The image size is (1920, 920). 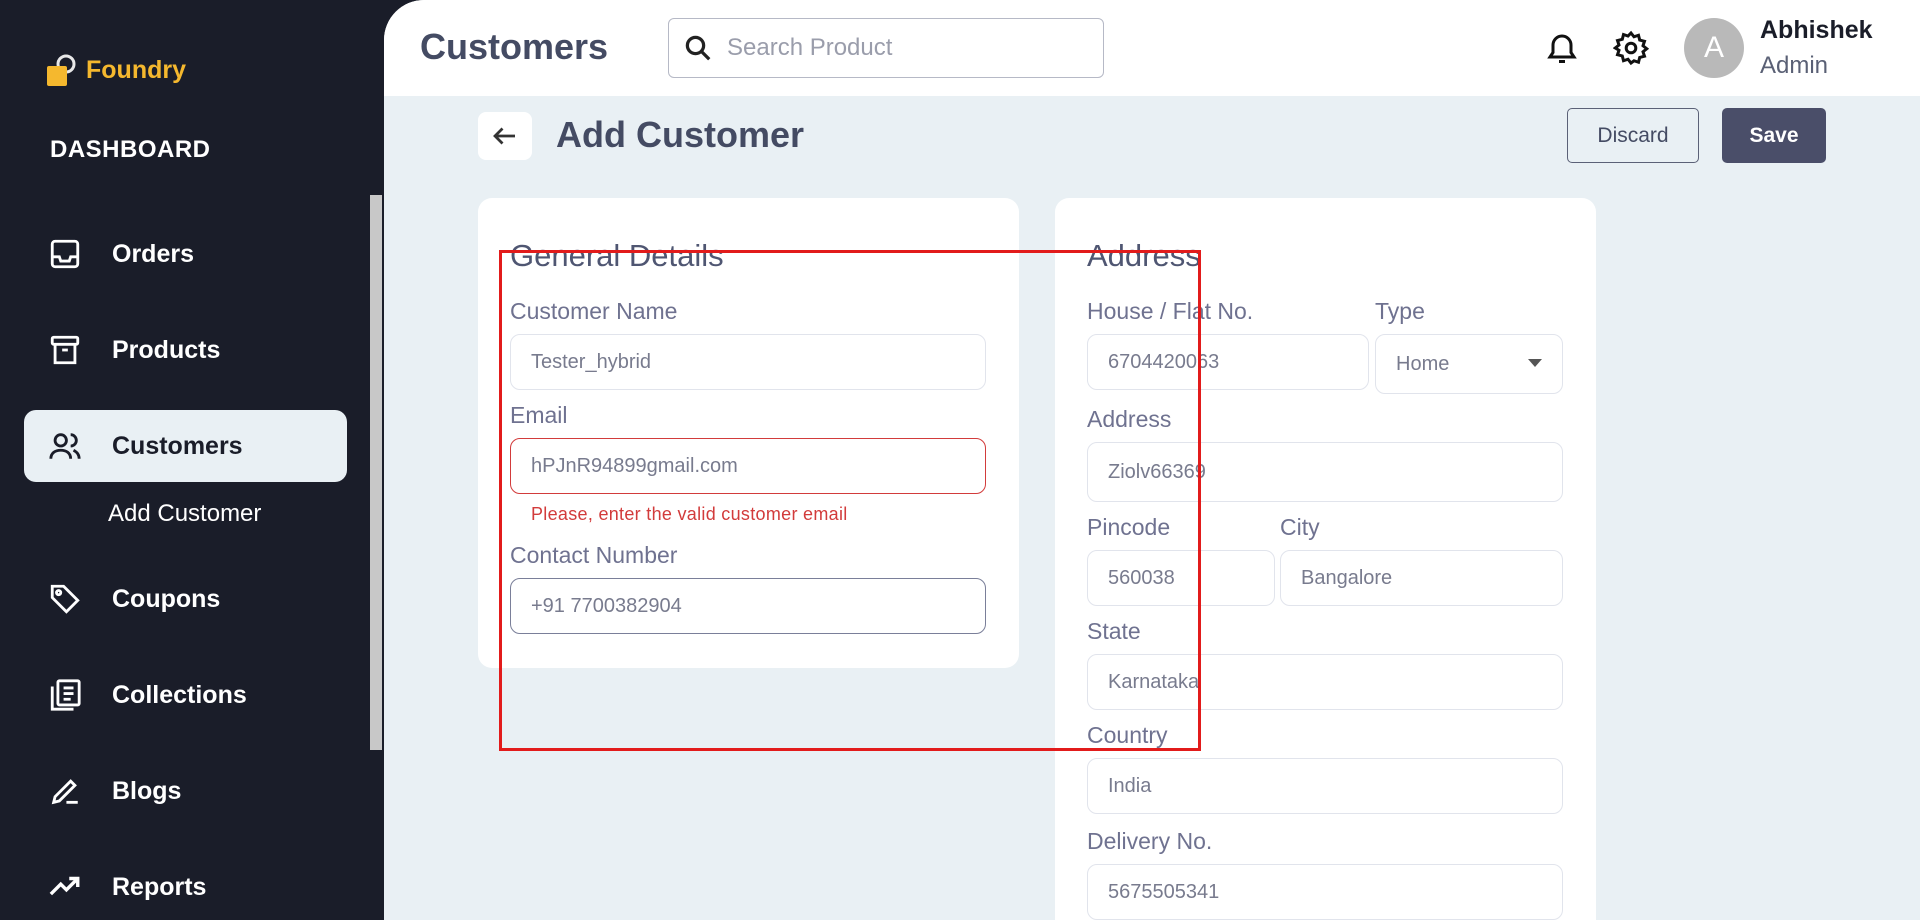 I want to click on pincode-input: 560038, so click(x=1181, y=578).